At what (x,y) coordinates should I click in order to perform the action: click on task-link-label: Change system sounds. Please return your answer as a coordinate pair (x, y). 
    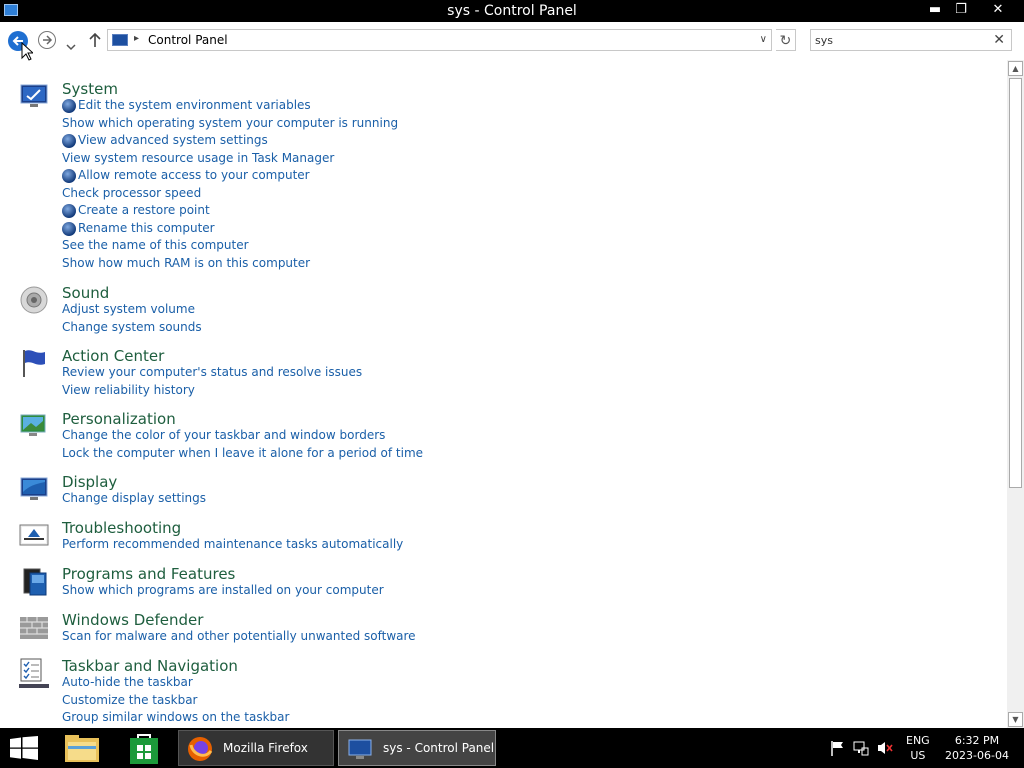
    Looking at the image, I should click on (132, 326).